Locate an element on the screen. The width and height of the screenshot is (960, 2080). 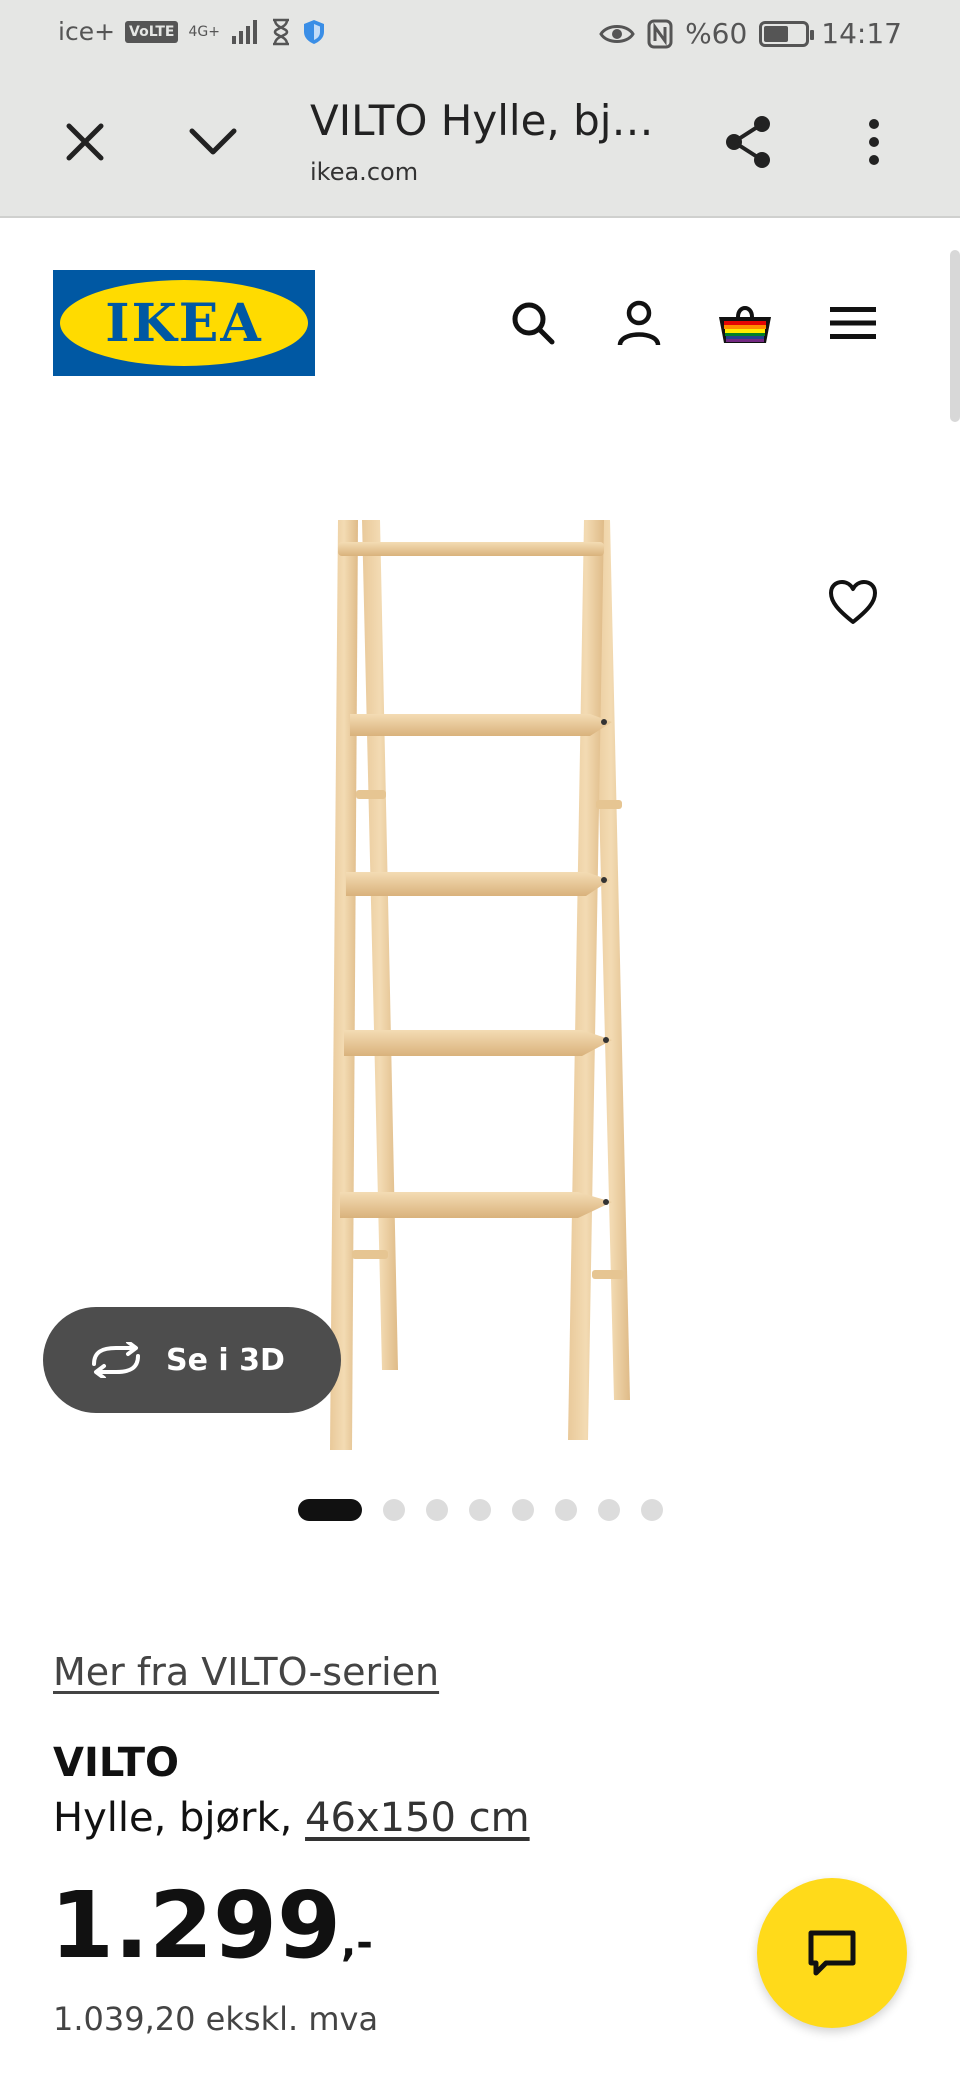
hourglass-icon is located at coordinates (280, 31).